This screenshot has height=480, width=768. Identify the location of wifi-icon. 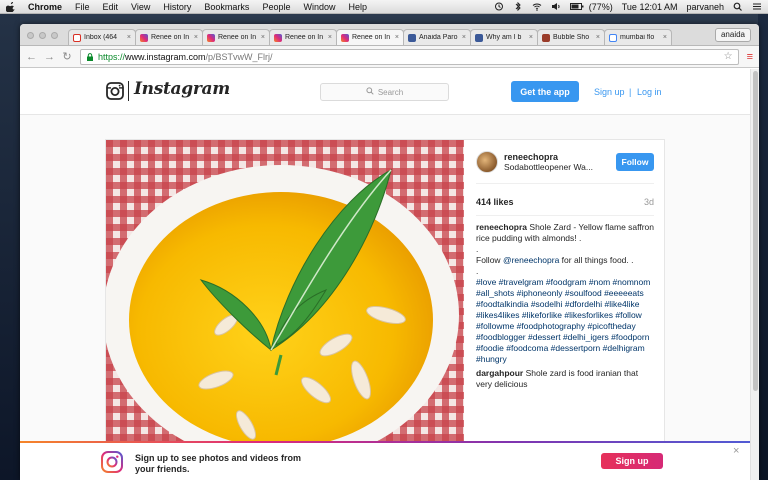
(537, 6).